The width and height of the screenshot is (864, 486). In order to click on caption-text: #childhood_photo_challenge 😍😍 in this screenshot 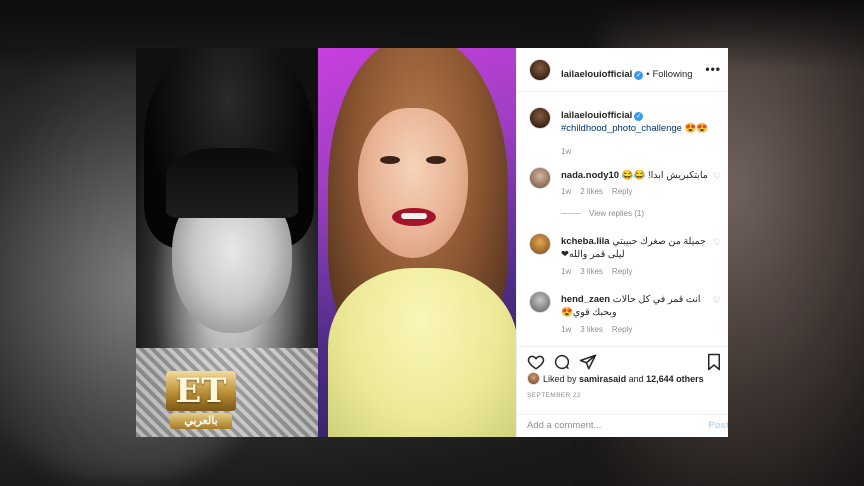, I will do `click(634, 128)`.